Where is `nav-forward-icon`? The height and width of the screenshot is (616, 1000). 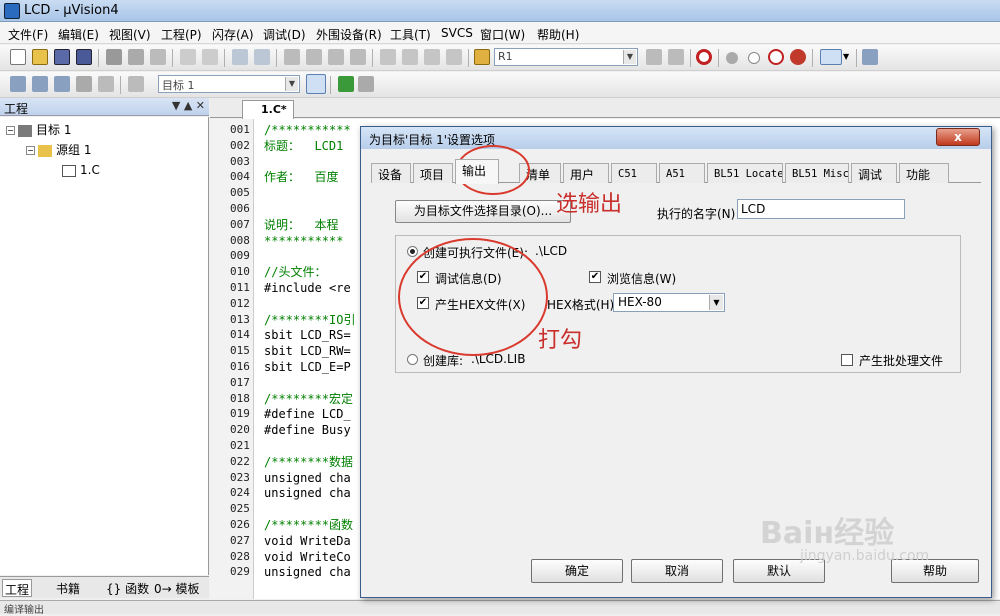 nav-forward-icon is located at coordinates (262, 57).